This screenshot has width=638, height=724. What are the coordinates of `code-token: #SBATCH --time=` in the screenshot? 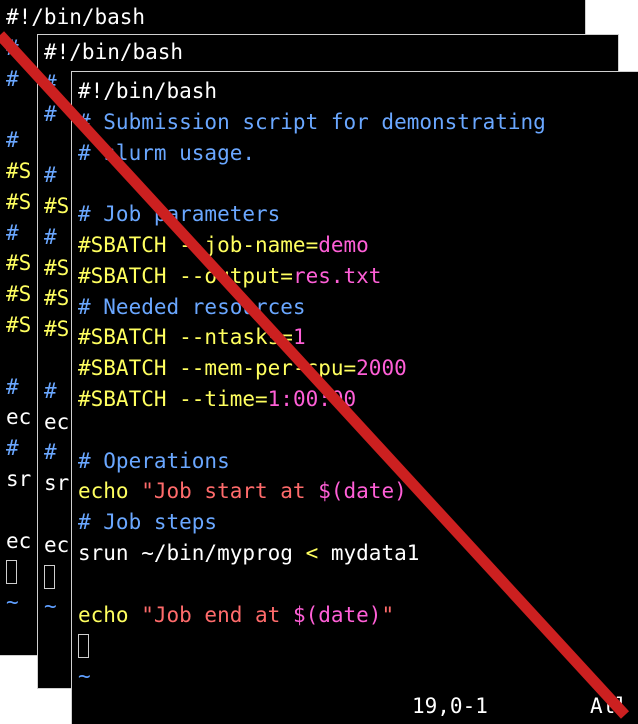 It's located at (173, 398).